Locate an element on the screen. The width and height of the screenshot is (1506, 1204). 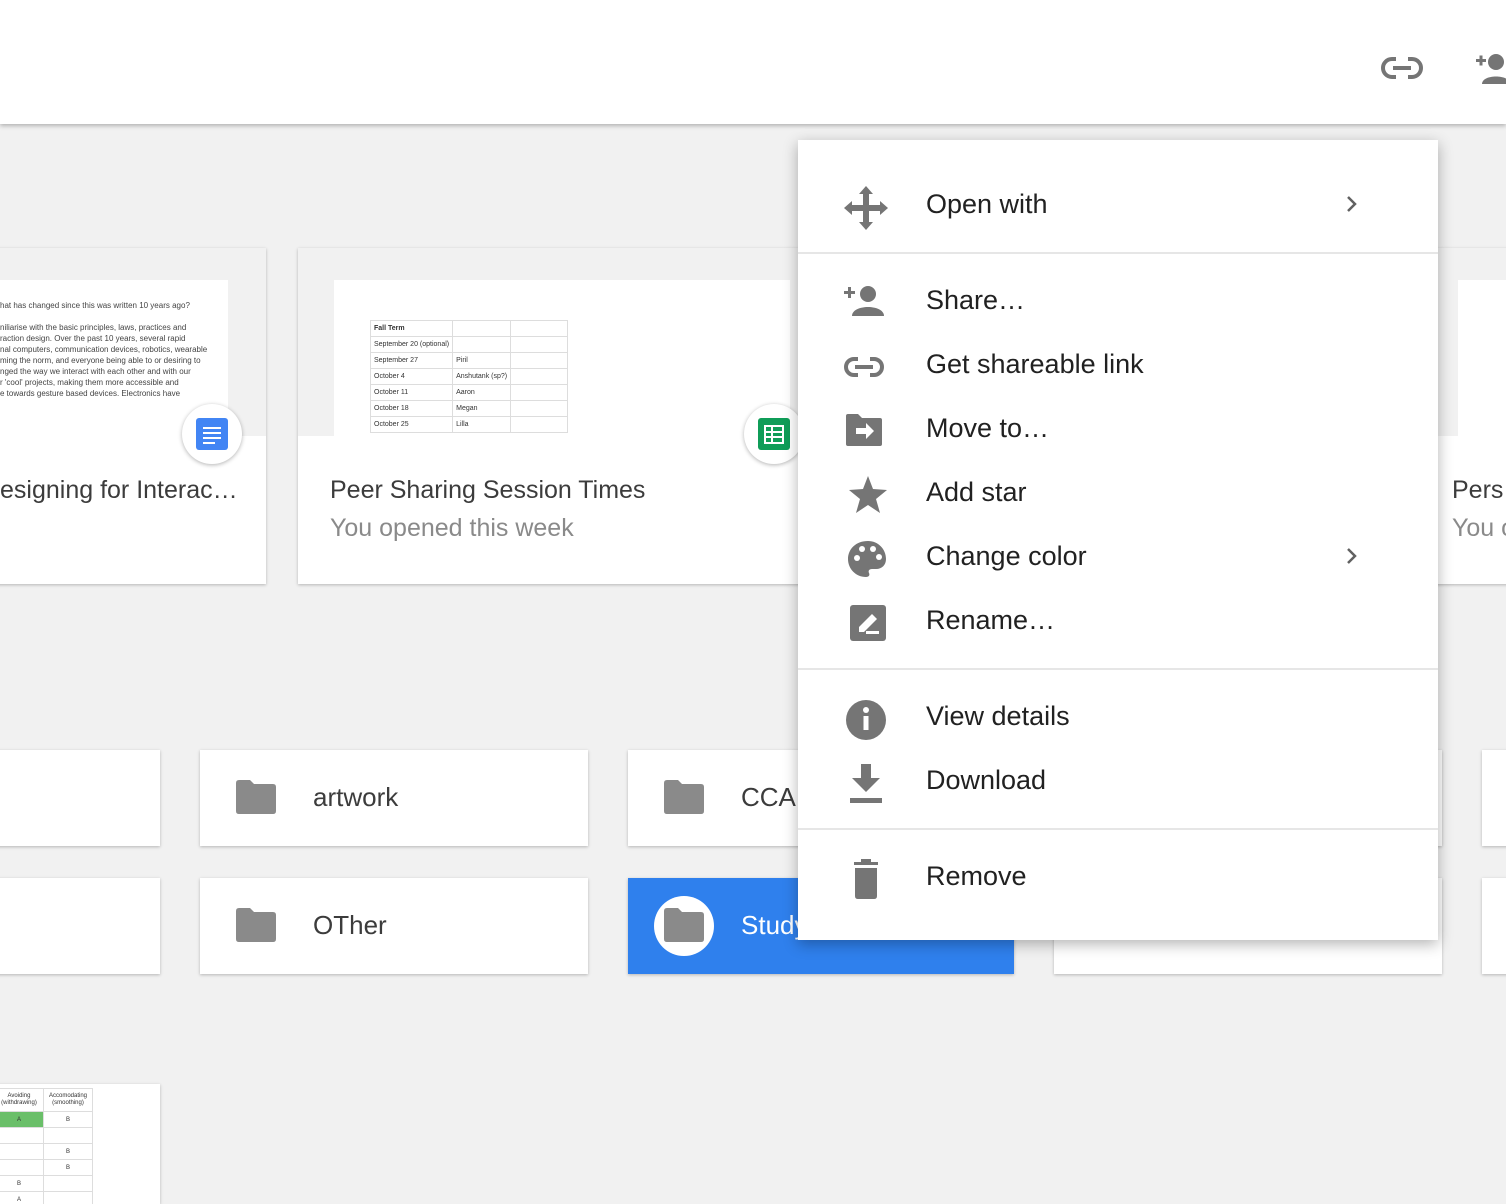
docs-type-badge is located at coordinates (212, 434).